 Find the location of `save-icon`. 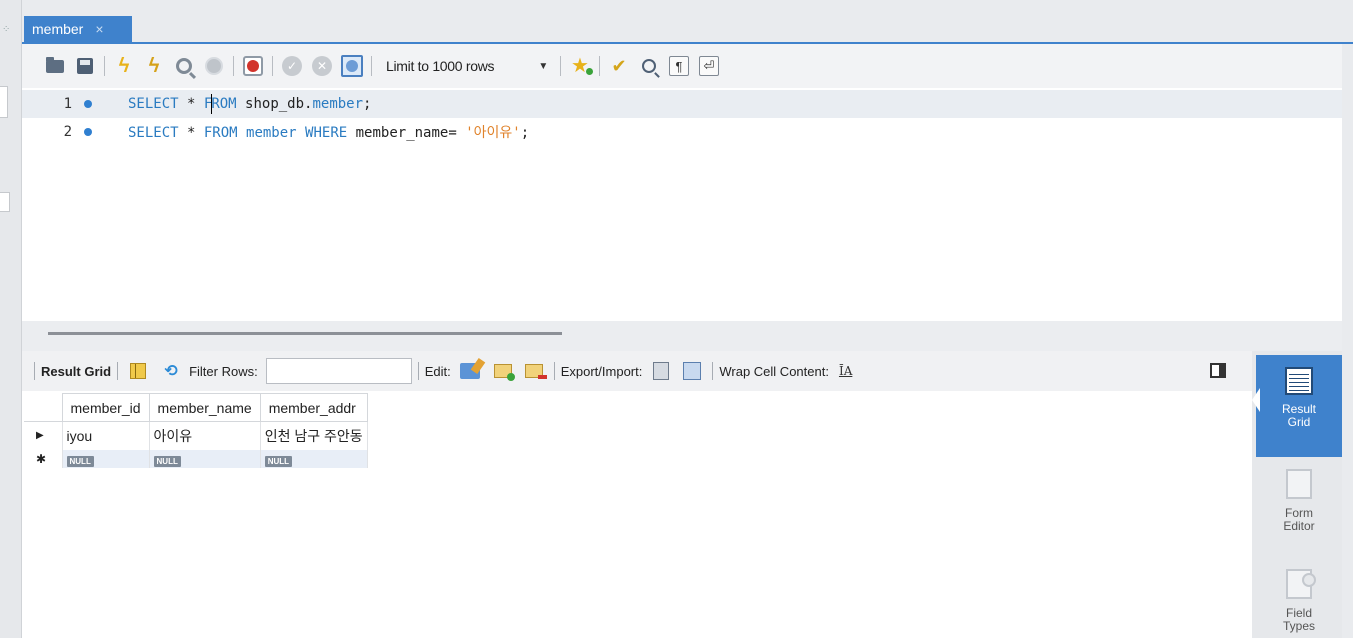

save-icon is located at coordinates (85, 66).